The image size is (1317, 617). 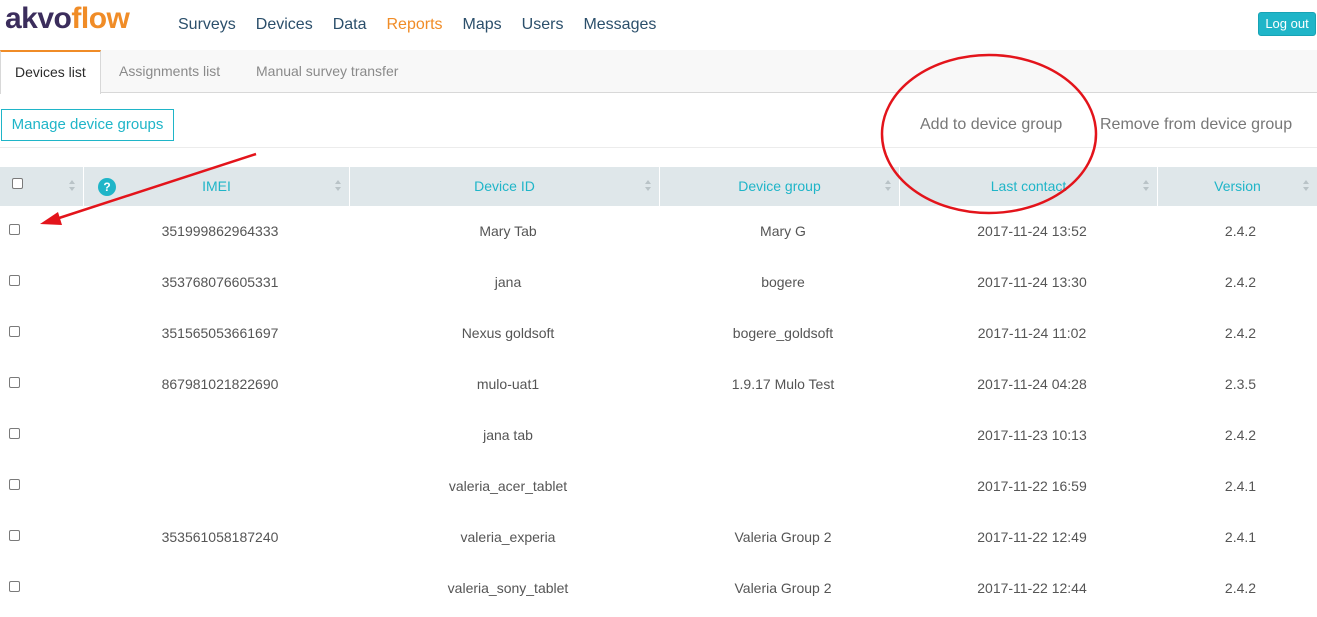 I want to click on cell-imei: 867981021822690, so click(x=220, y=384).